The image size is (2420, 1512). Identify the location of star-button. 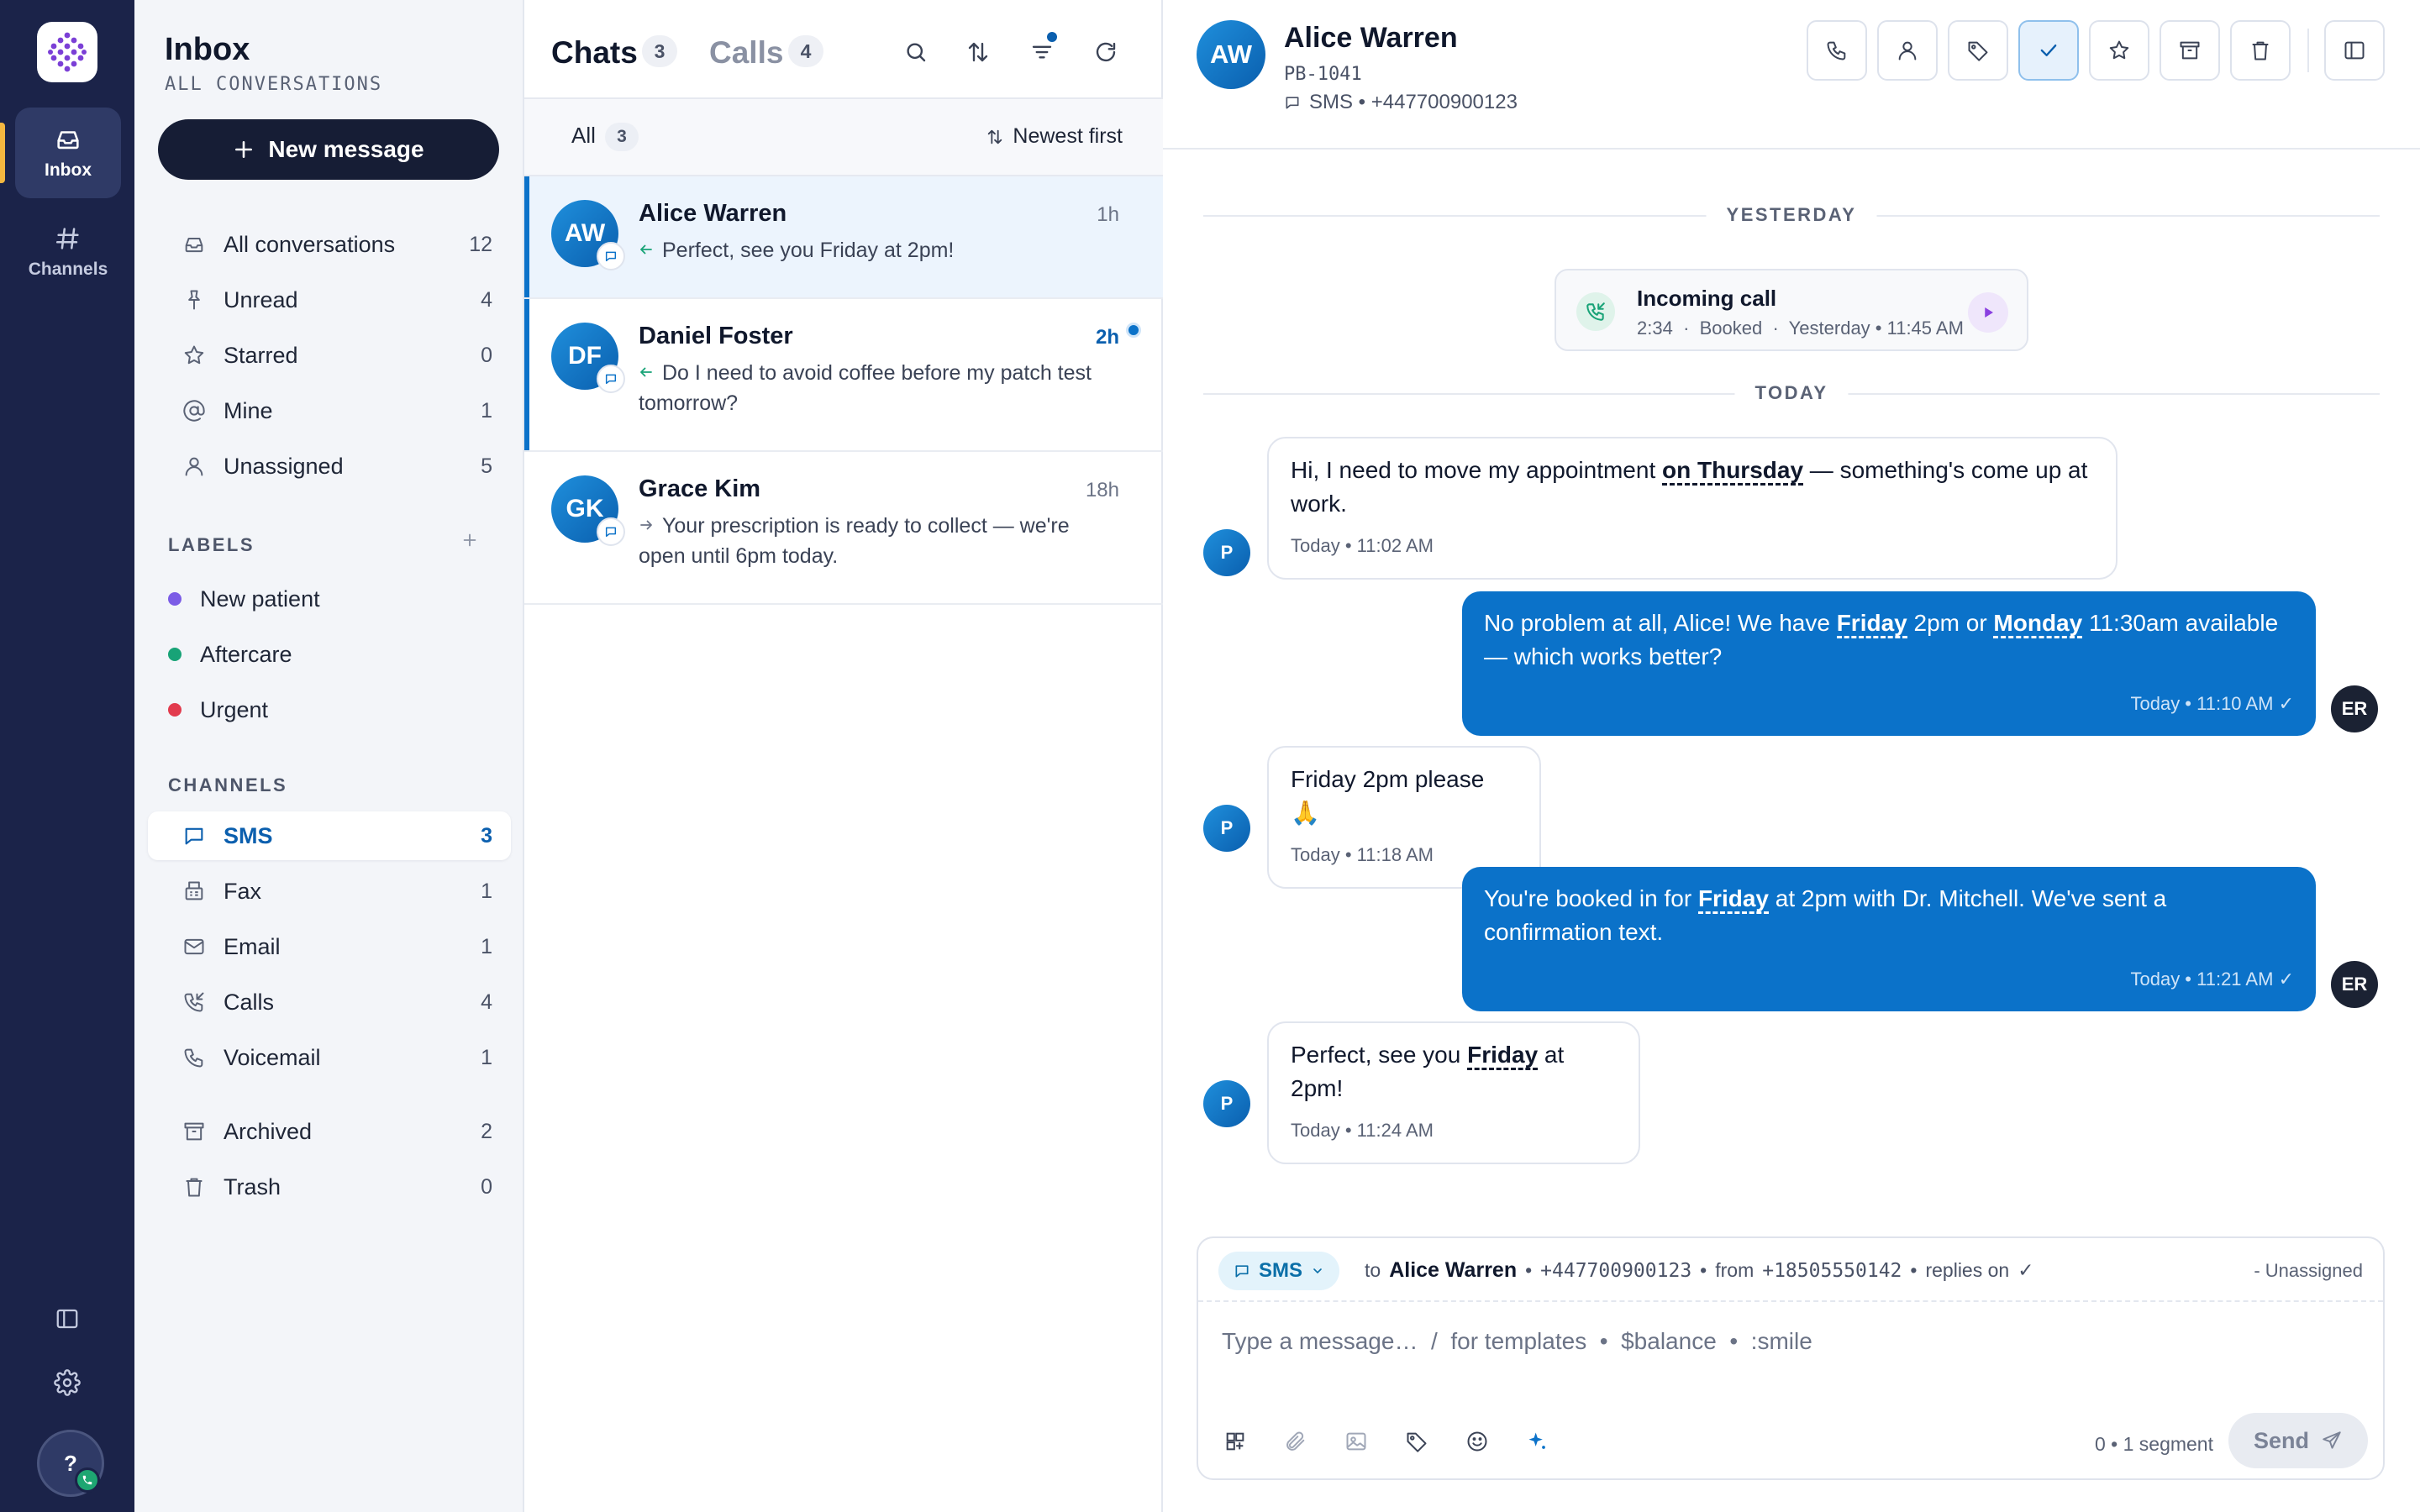
(2119, 50).